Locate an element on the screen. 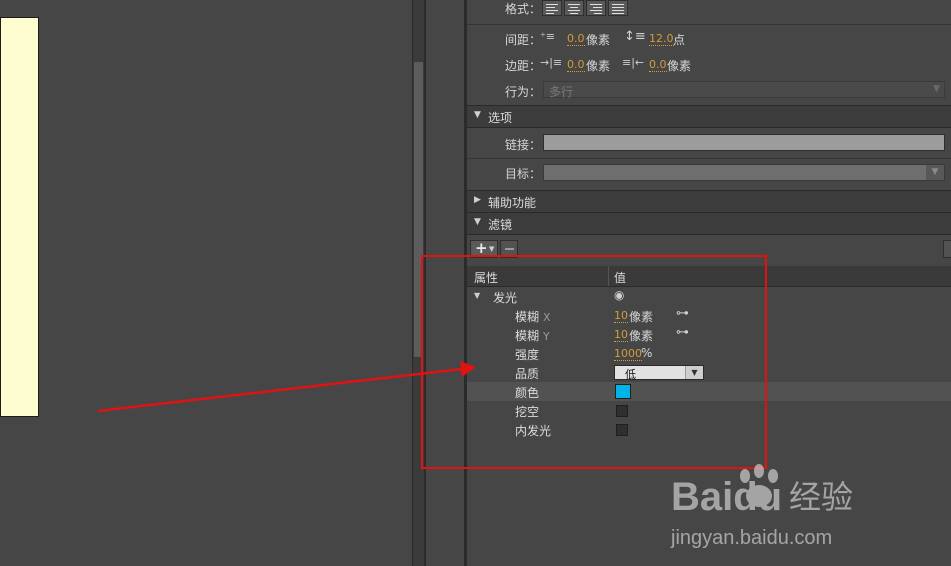 The image size is (951, 566). baidu-jingyan-watermark: Baidu 经验 jingyan.baidu.com is located at coordinates (761, 506).